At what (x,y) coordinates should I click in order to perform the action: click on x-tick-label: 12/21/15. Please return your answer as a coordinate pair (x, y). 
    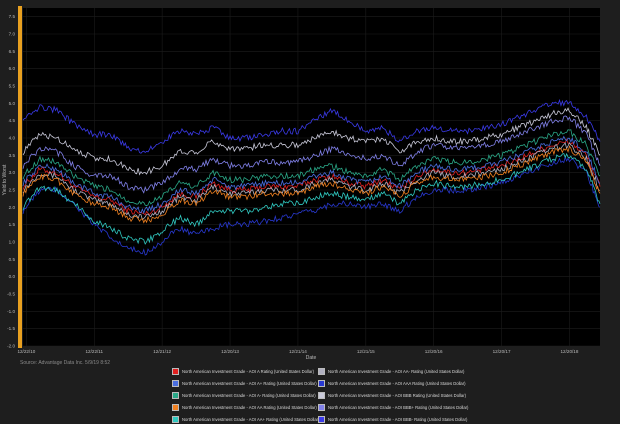
    Looking at the image, I should click on (366, 351).